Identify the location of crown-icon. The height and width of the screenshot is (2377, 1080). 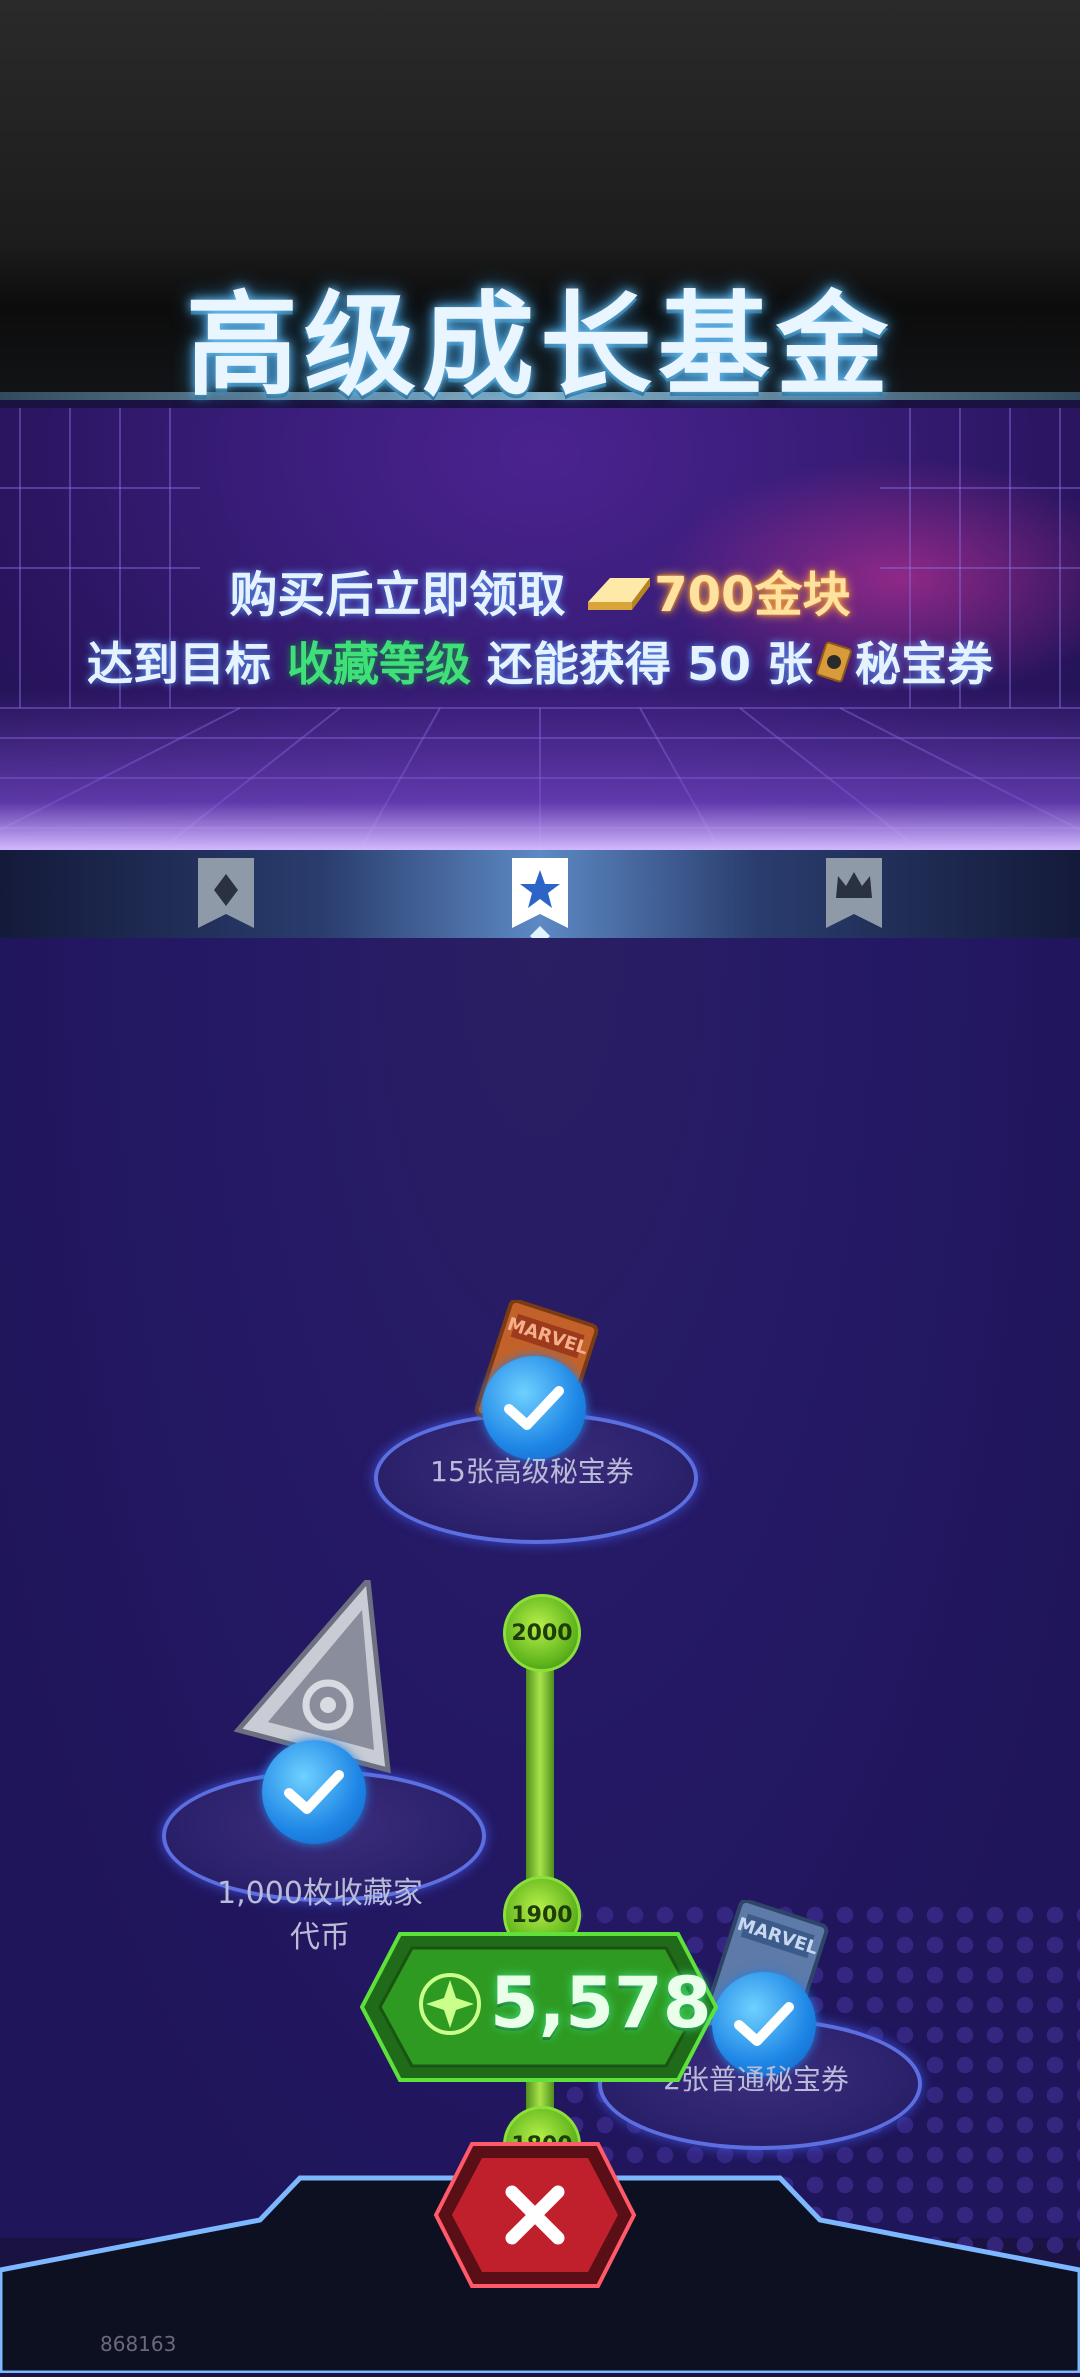
(854, 893).